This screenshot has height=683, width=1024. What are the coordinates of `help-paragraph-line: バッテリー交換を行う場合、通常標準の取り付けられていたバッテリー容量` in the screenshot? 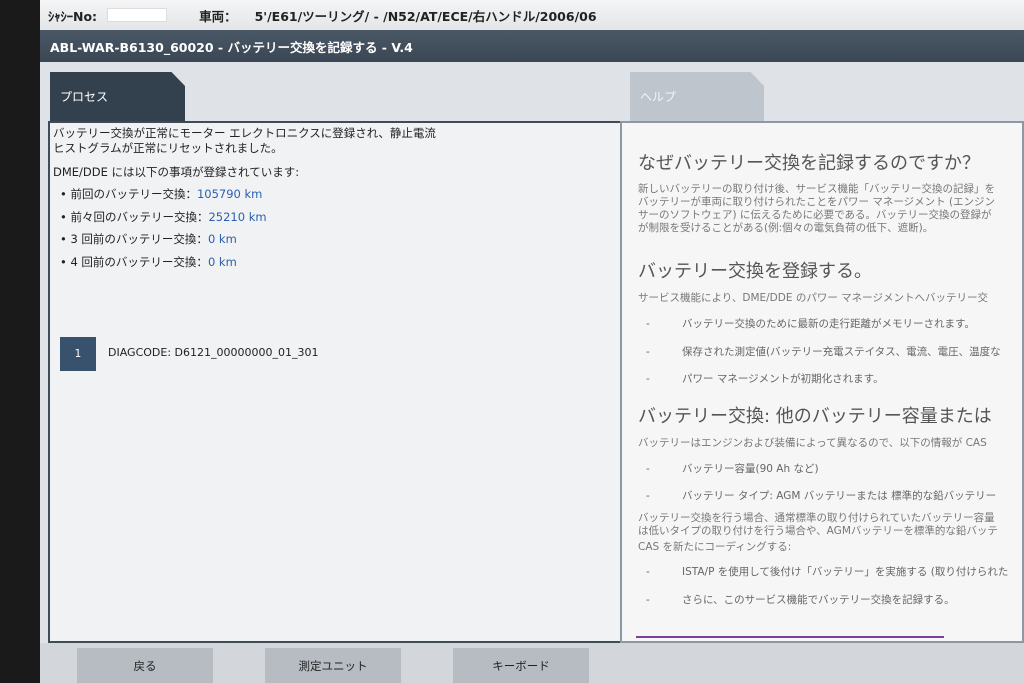 It's located at (816, 518).